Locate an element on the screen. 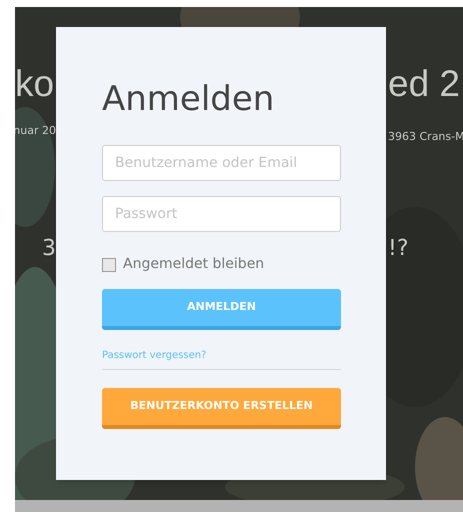  banner-tagline: !? is located at coordinates (398, 248).